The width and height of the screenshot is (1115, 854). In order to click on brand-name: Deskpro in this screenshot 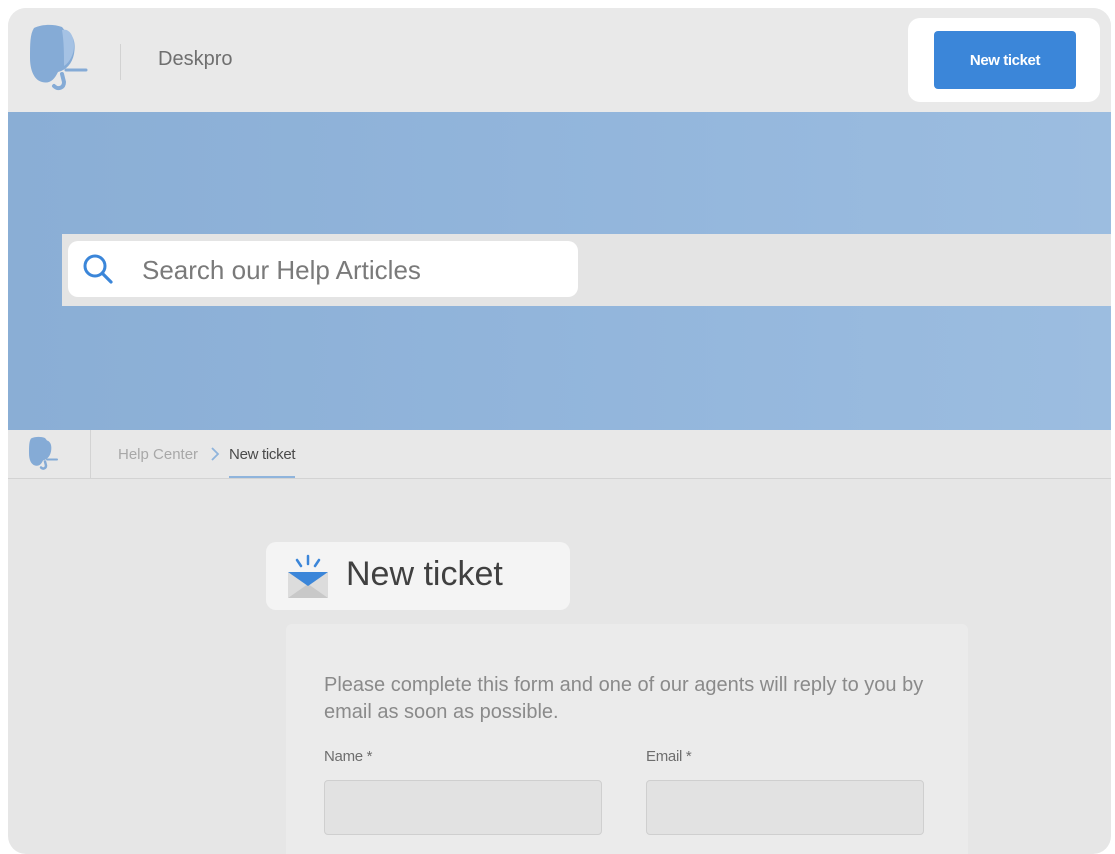, I will do `click(195, 59)`.